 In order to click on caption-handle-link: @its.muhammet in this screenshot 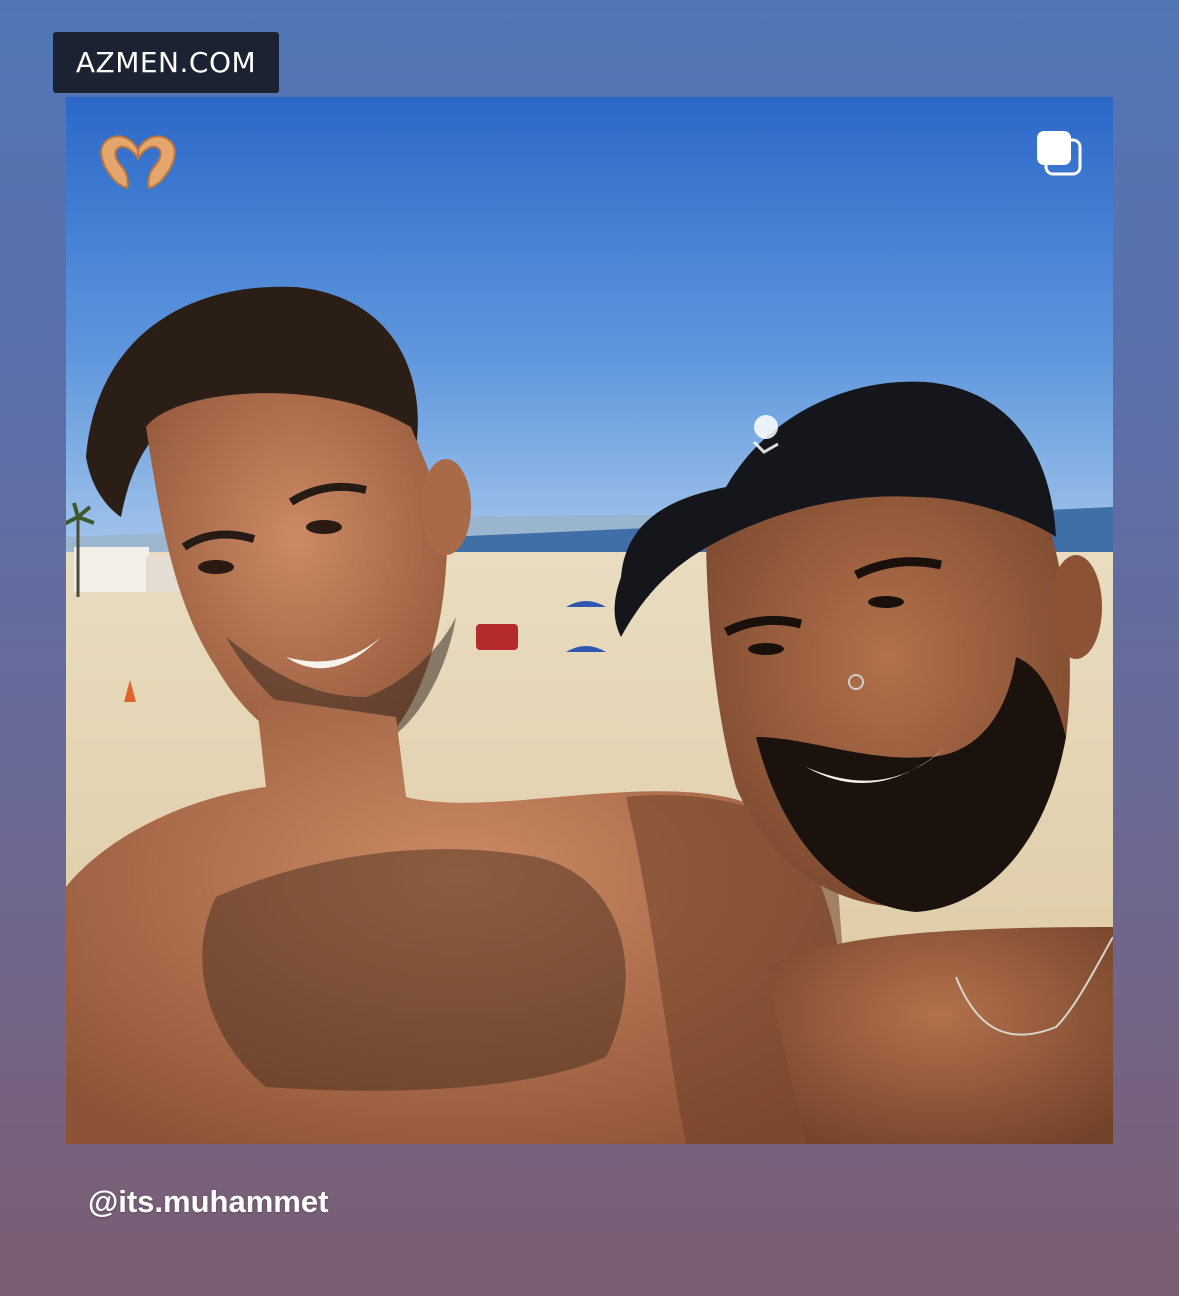, I will do `click(208, 1202)`.